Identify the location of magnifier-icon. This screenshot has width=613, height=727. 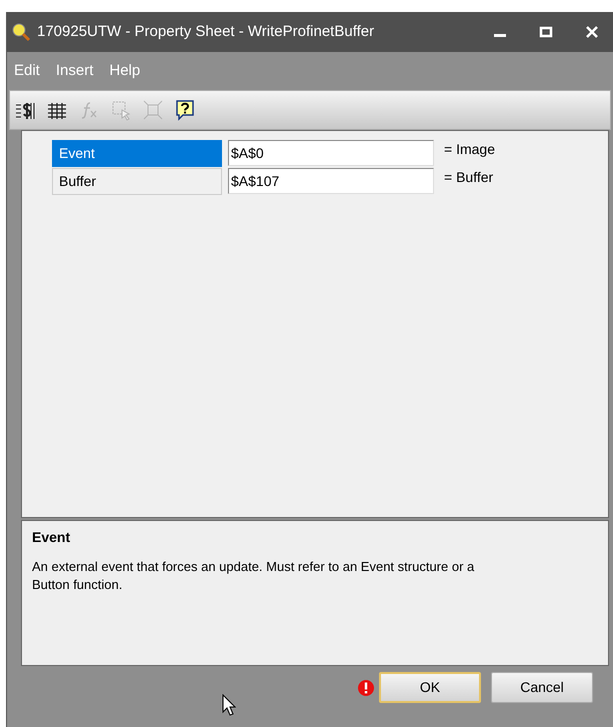
(21, 32).